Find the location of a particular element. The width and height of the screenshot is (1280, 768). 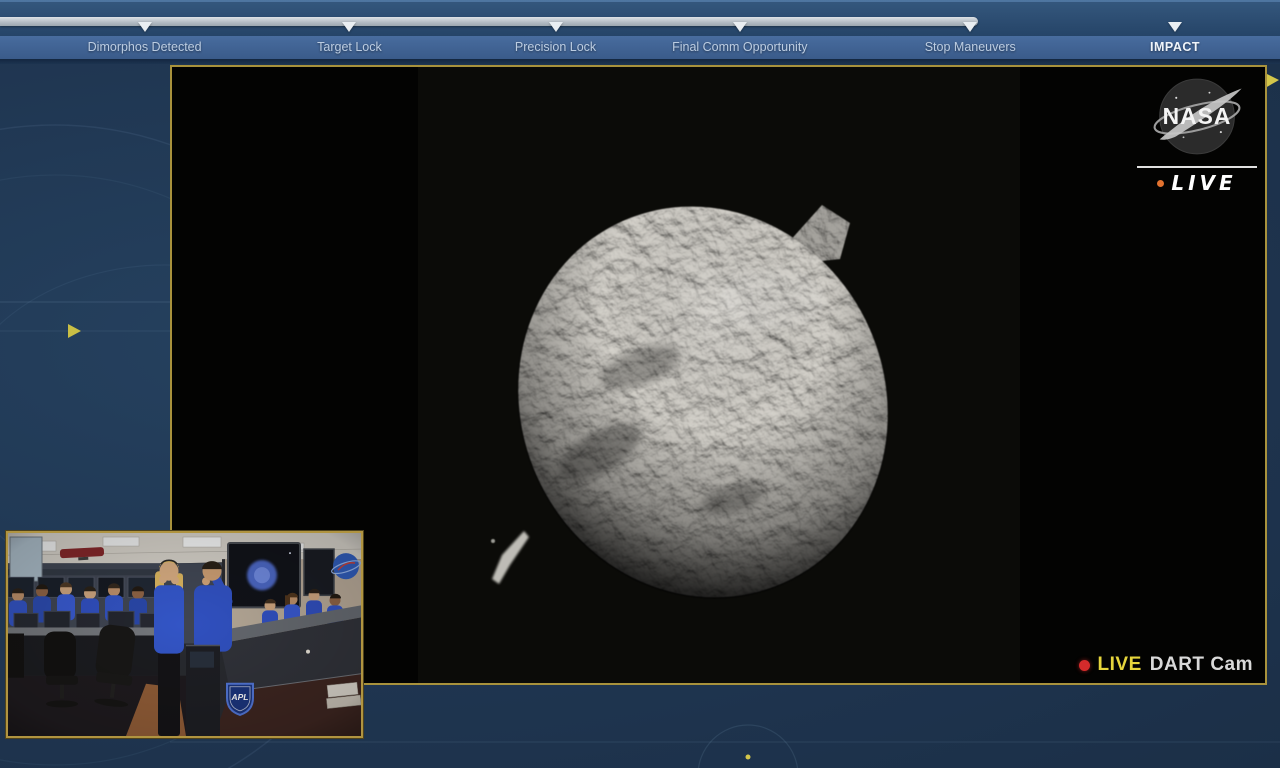

milestone-label: Dimorphos Detected is located at coordinates (144, 47).